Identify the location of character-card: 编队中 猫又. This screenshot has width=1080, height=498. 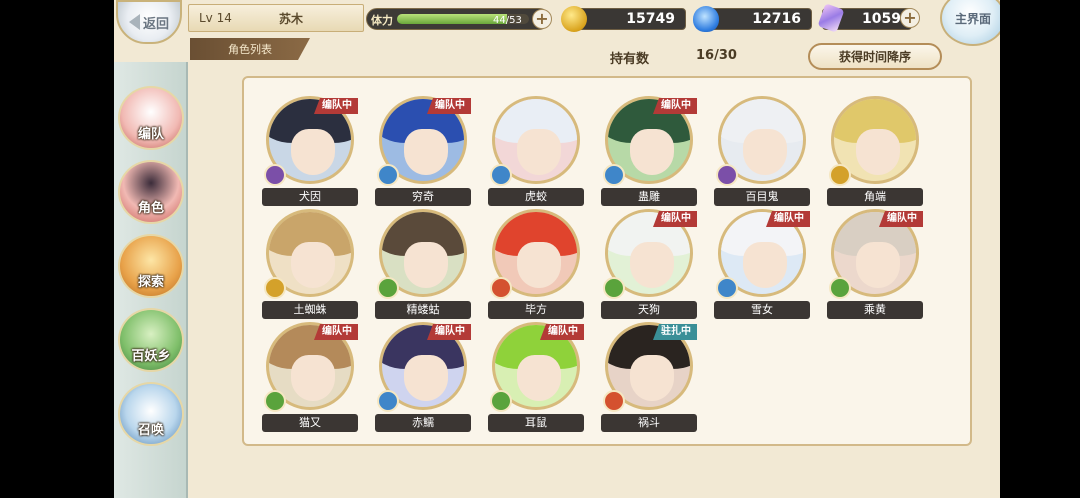
(310, 378).